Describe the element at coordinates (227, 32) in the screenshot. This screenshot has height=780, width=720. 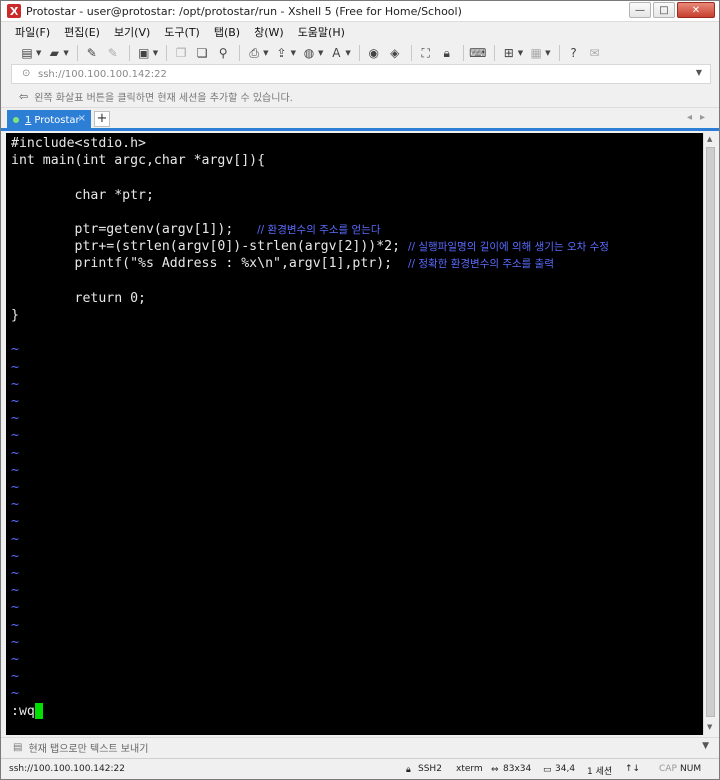
I see `menu-tab: 탭(B)` at that location.